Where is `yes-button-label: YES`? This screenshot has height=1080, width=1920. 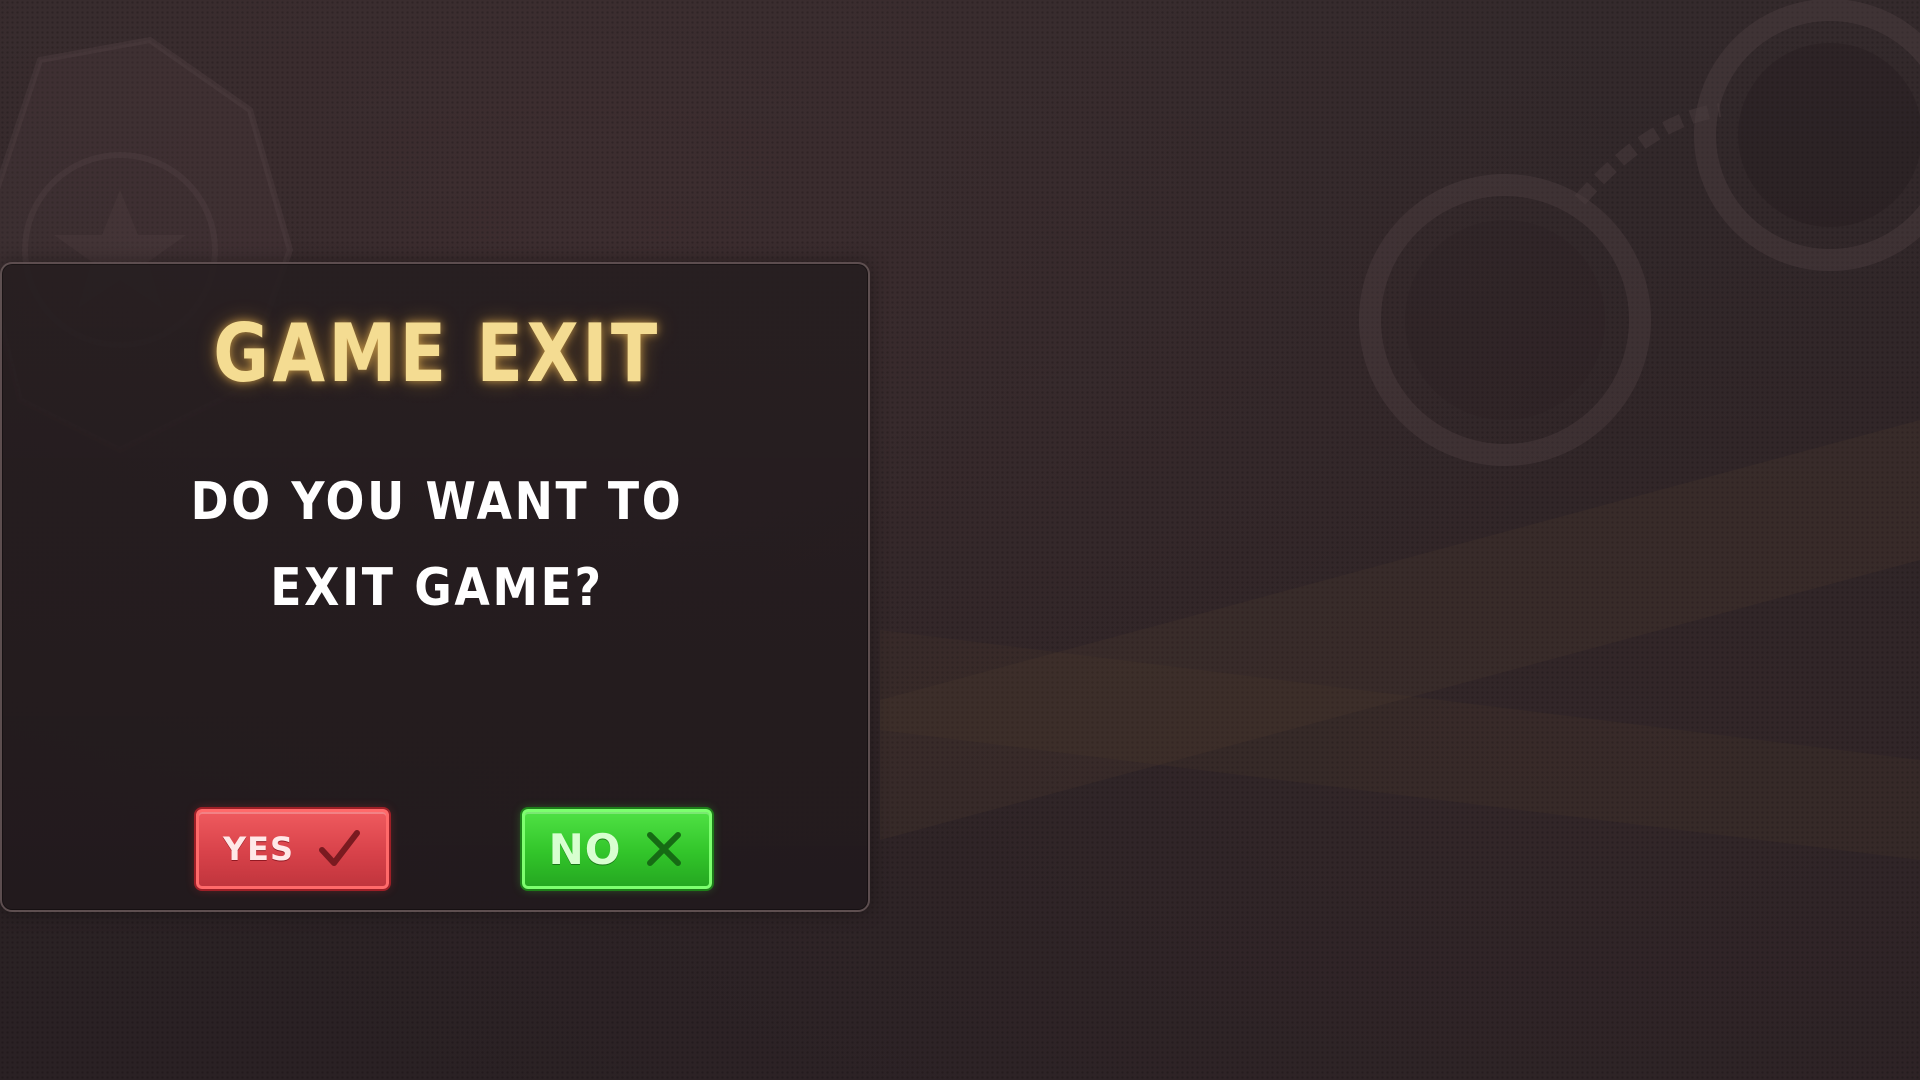 yes-button-label: YES is located at coordinates (258, 849).